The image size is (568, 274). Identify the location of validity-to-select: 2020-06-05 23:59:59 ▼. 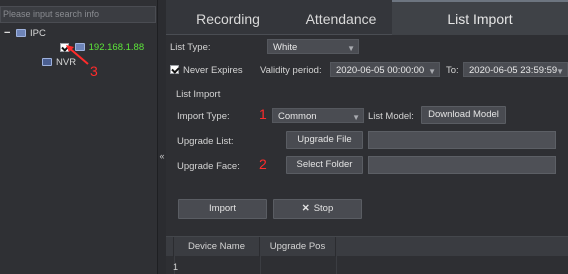
(515, 69).